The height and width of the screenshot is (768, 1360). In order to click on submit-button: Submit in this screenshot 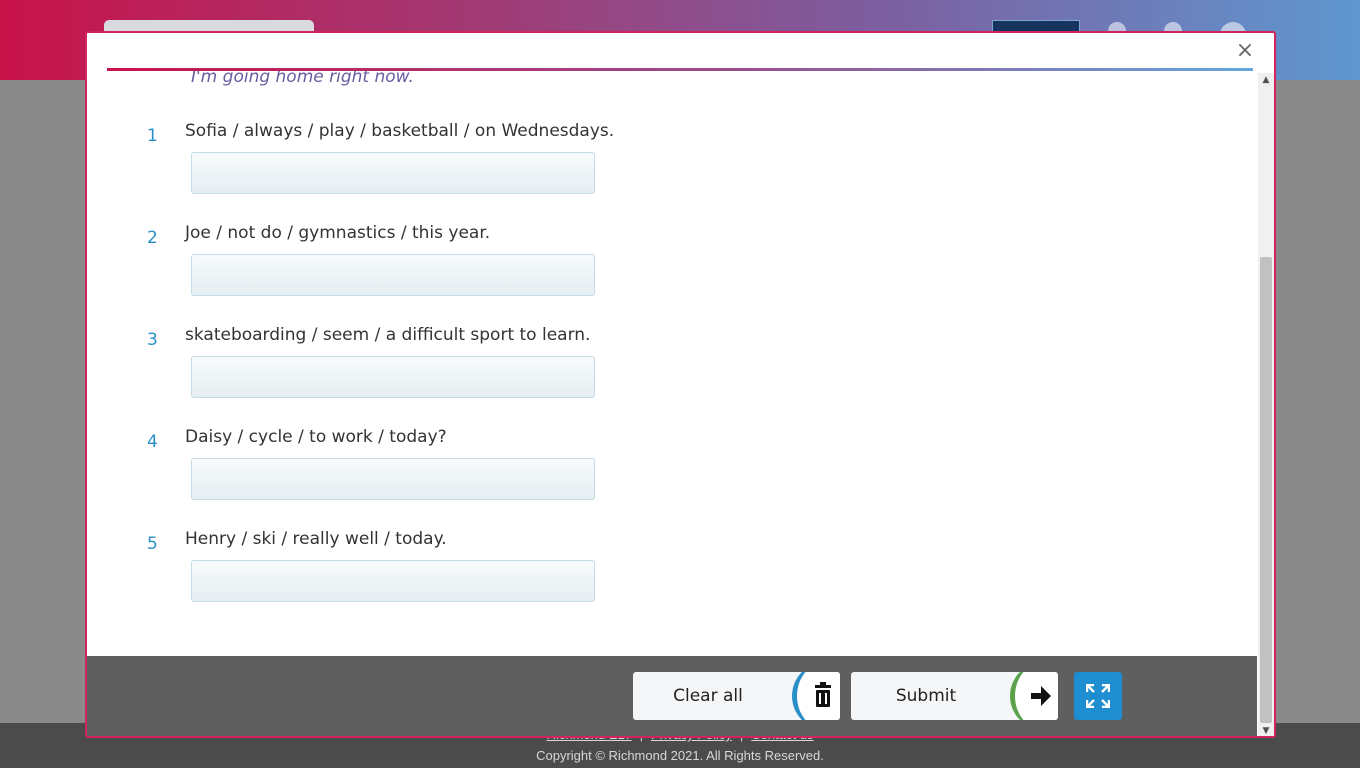, I will do `click(954, 696)`.